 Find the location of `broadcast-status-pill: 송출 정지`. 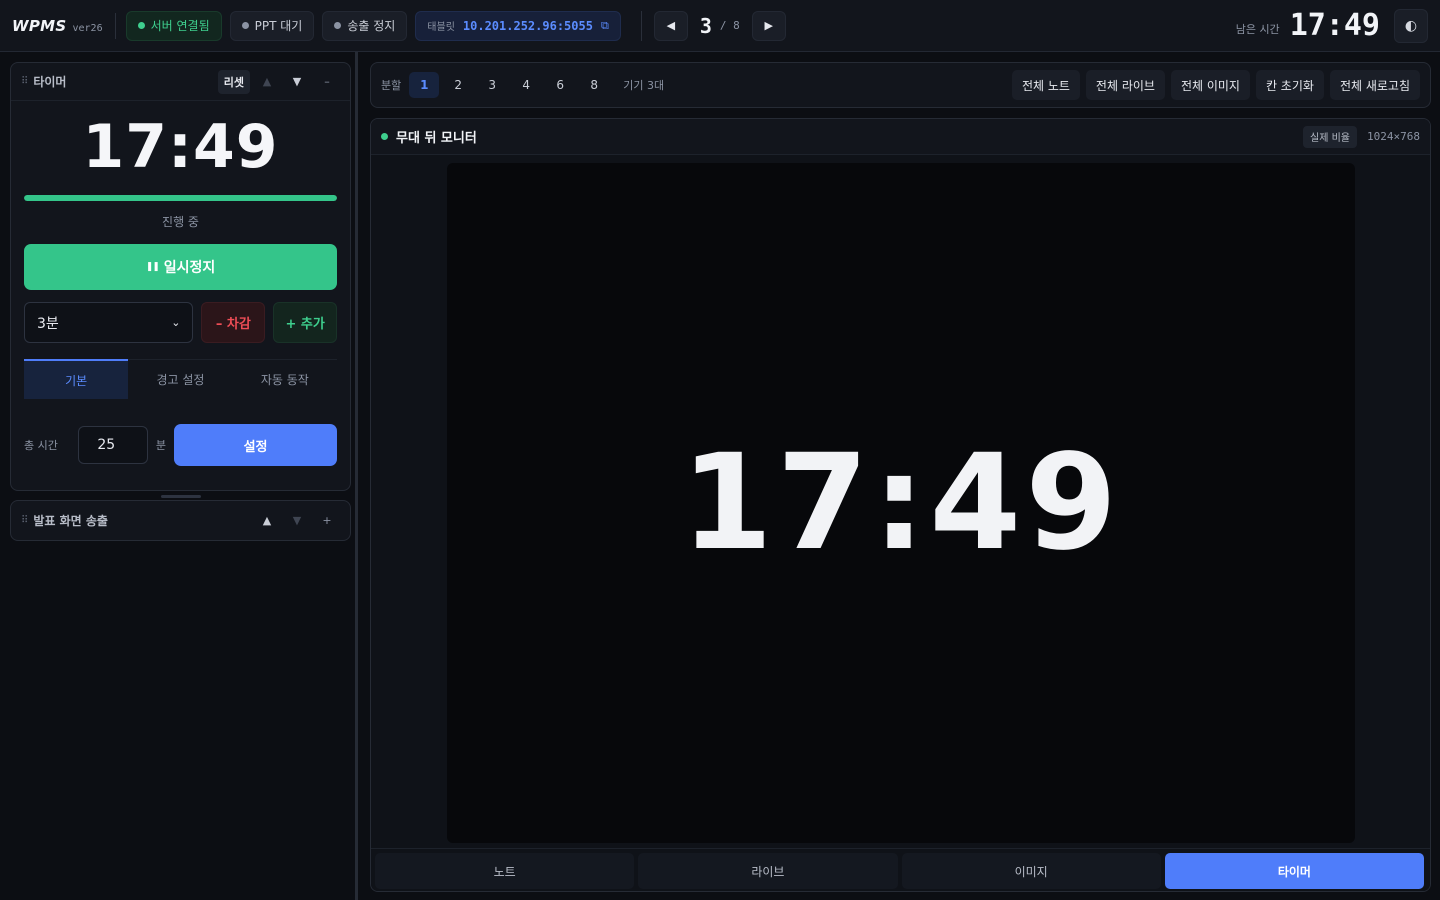

broadcast-status-pill: 송출 정지 is located at coordinates (365, 25).